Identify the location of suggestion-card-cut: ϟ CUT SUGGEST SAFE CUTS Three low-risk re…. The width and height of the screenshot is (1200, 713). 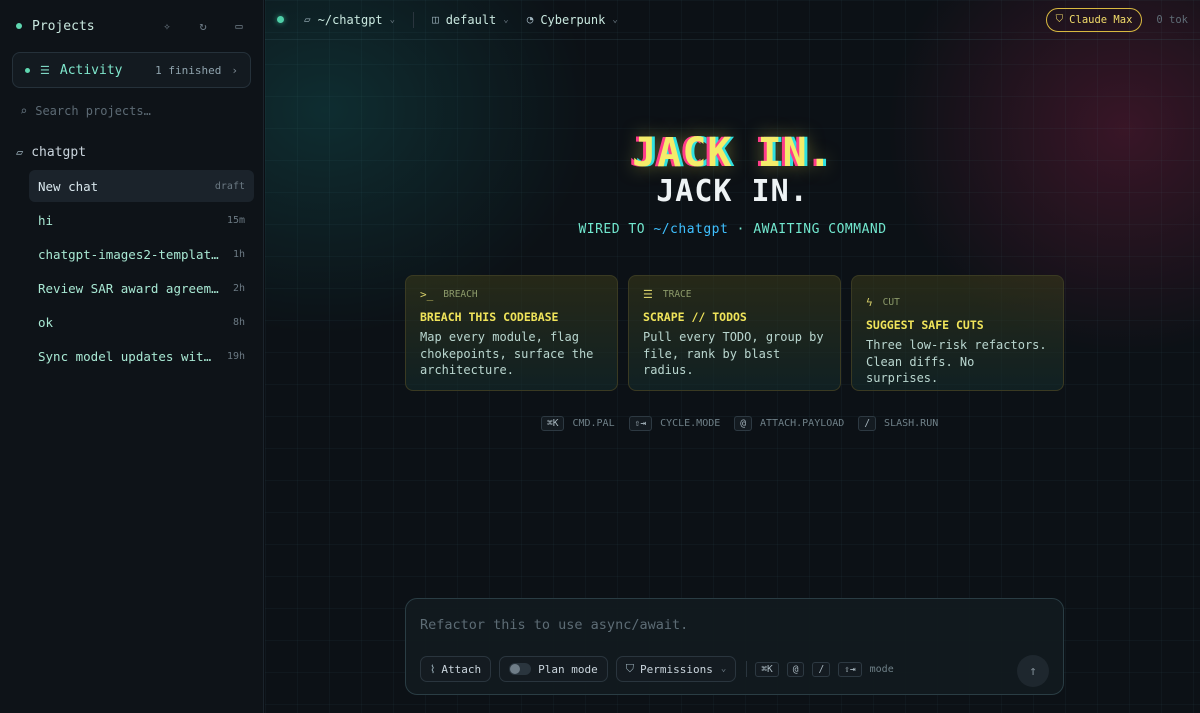
(957, 333).